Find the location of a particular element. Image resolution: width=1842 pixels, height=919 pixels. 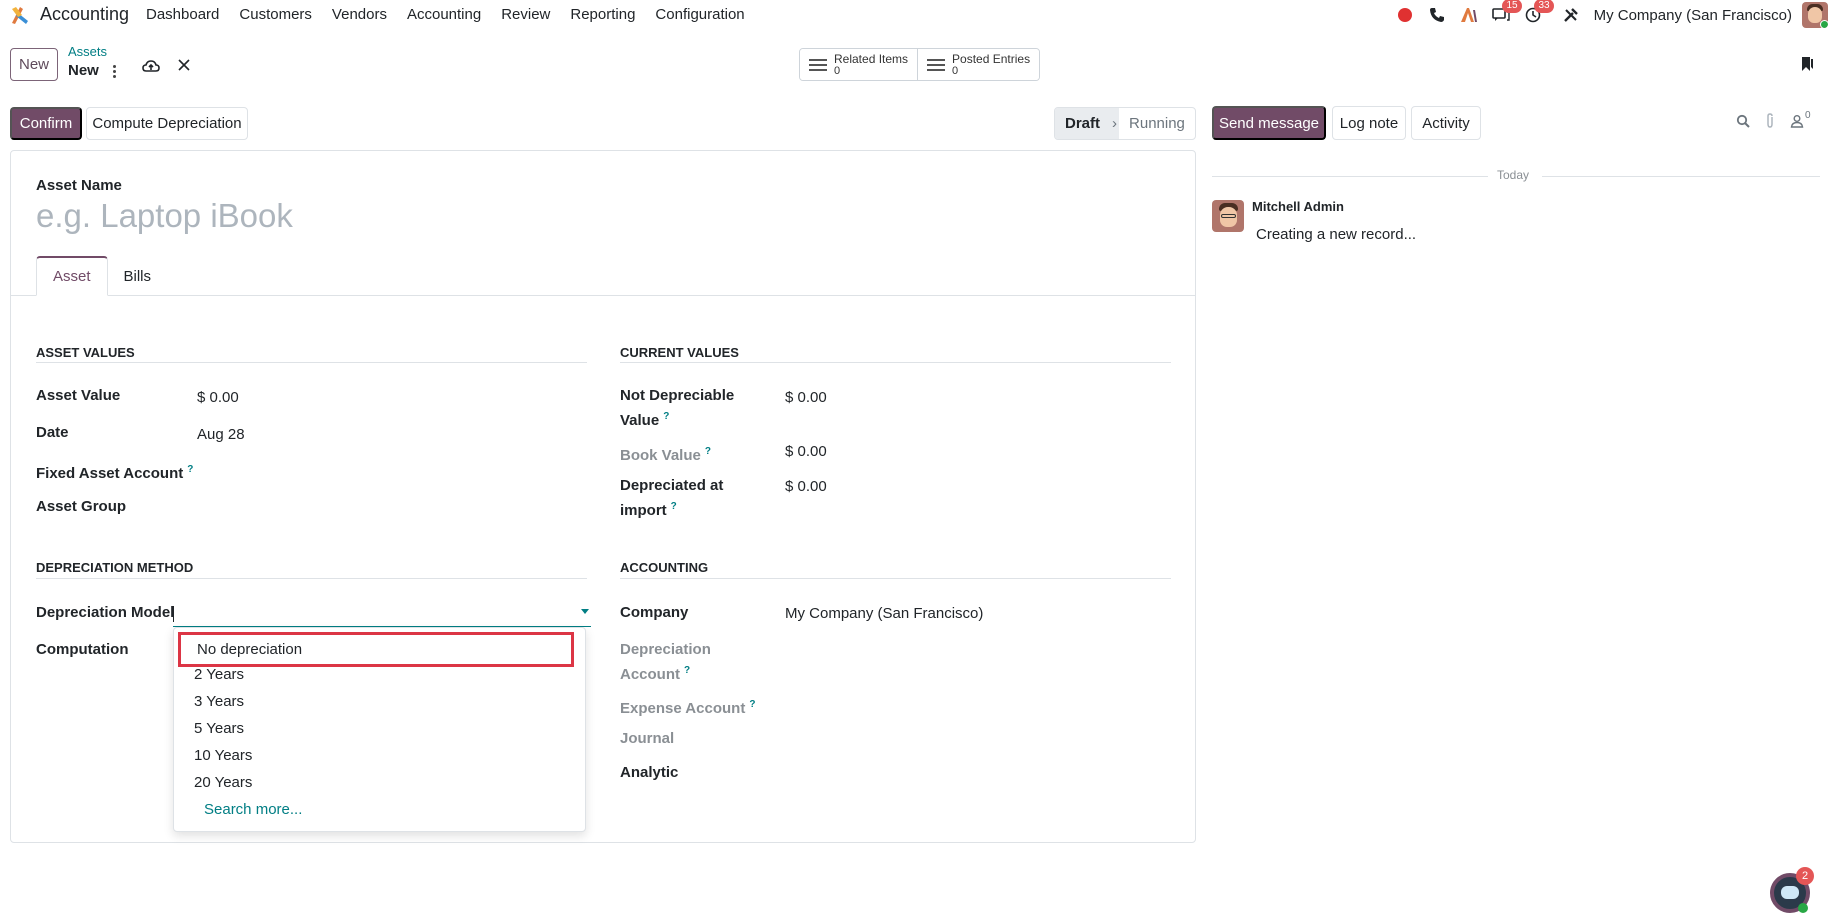

compute-depreciation-button: Compute Depreciation is located at coordinates (167, 123).